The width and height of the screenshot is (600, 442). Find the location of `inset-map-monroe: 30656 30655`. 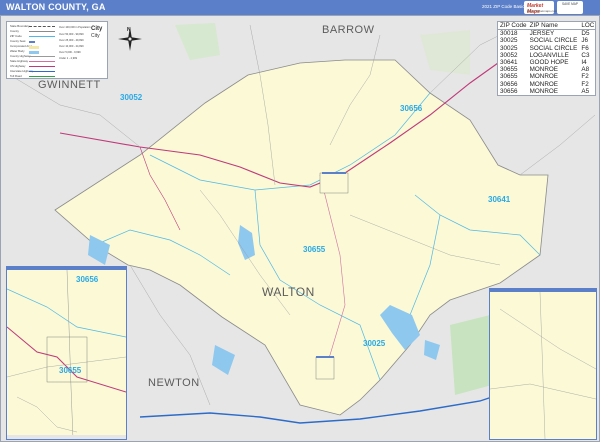

inset-map-monroe: 30656 30655 is located at coordinates (66, 353).